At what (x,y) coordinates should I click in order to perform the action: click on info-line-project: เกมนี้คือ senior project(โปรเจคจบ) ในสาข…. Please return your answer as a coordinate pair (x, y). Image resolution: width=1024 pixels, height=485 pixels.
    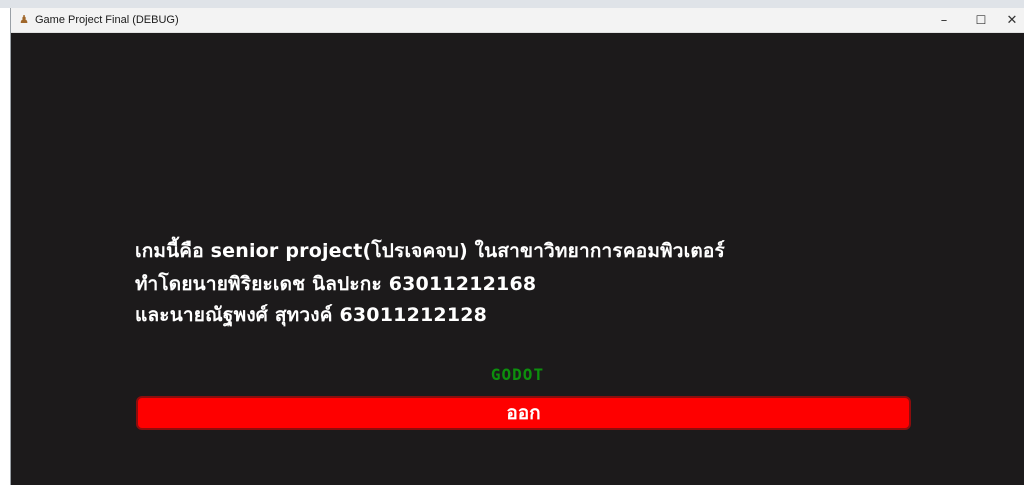
    Looking at the image, I should click on (430, 251).